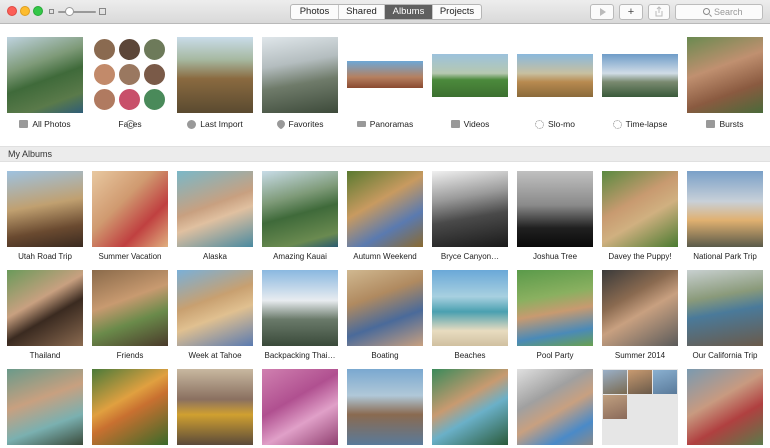 This screenshot has height=448, width=770. I want to click on album-item: Boating, so click(385, 315).